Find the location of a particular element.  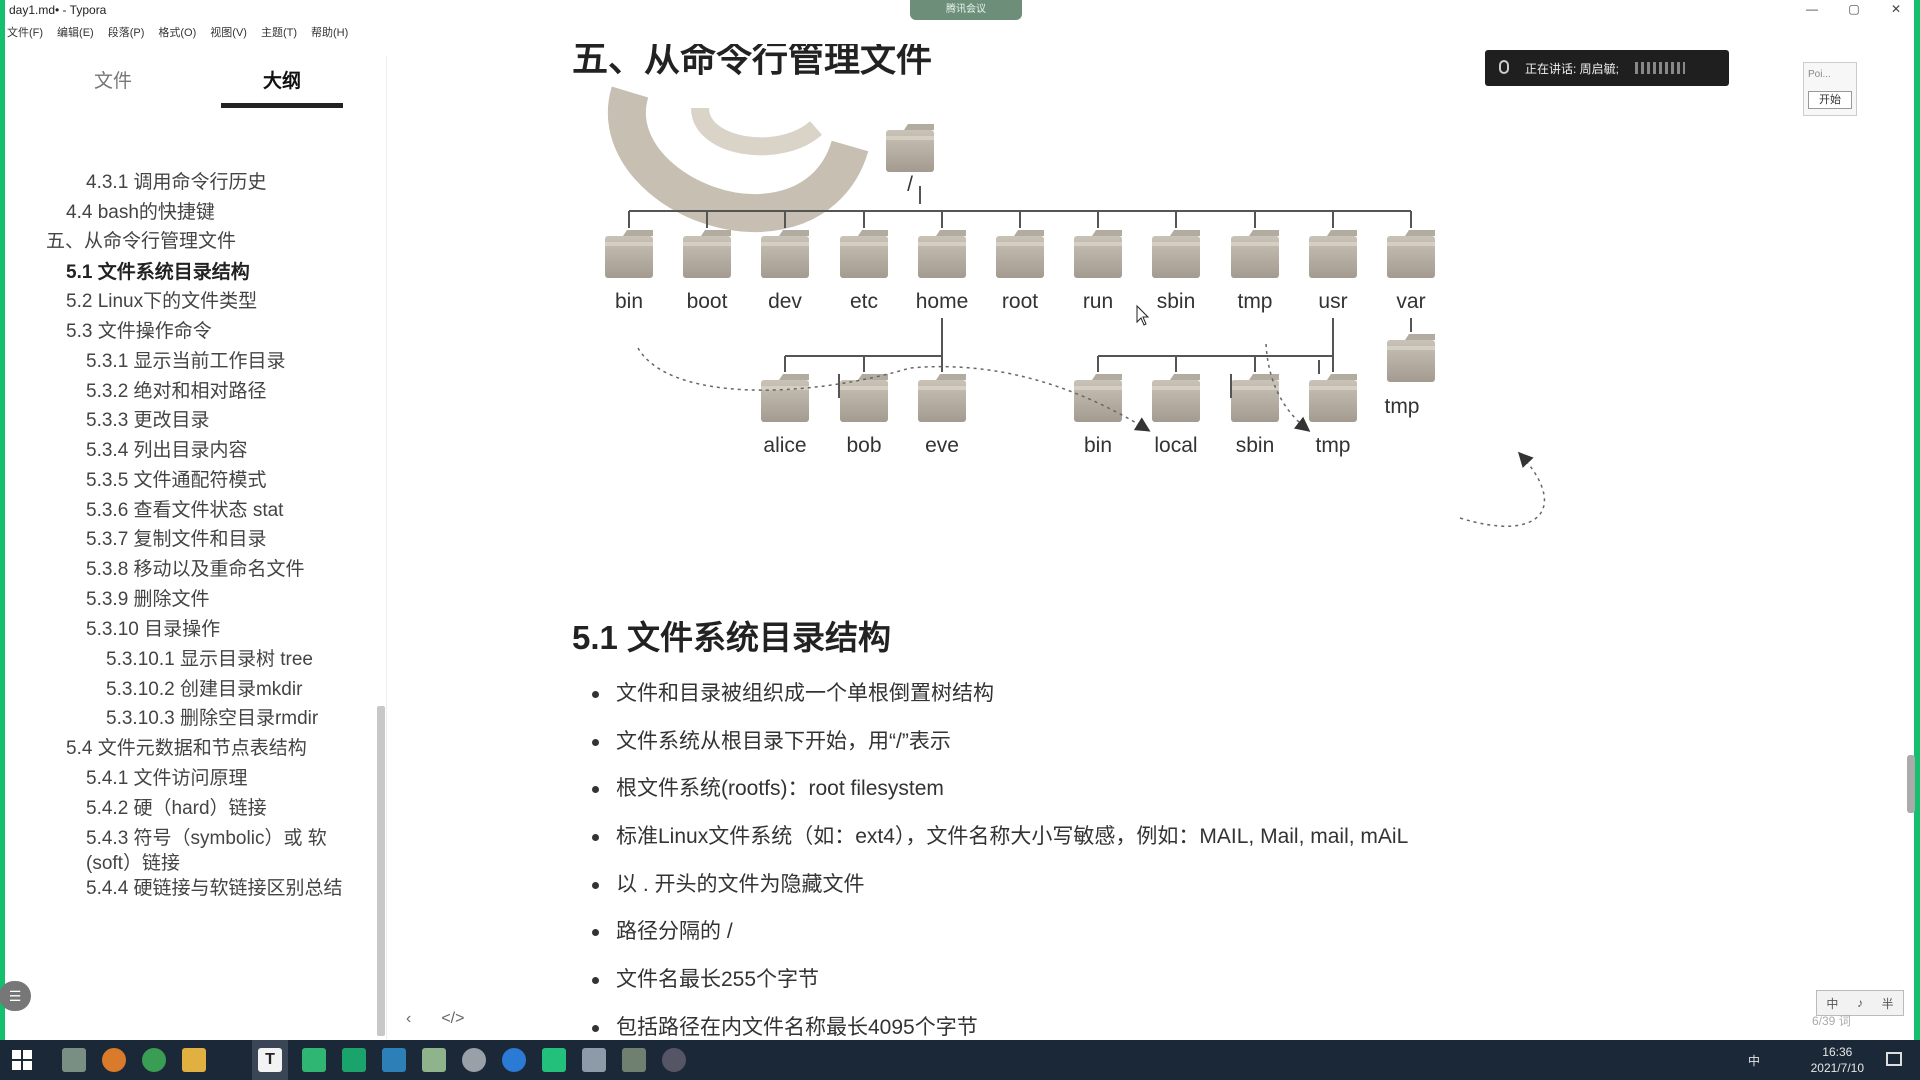

taskbar: T 中 16:36 2021/7/10 is located at coordinates (960, 1060).